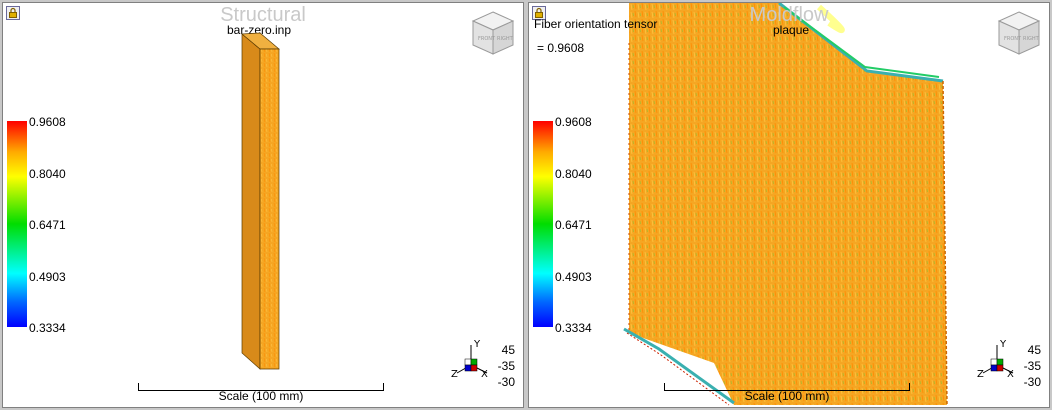  What do you see at coordinates (596, 24) in the screenshot?
I see `result-name: Fiber orientation tensor` at bounding box center [596, 24].